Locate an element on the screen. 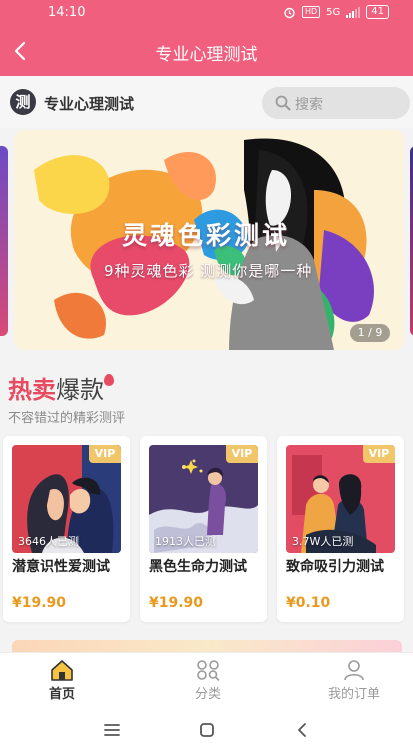 The height and width of the screenshot is (752, 413). section-title-hot: 热卖 is located at coordinates (32, 390).